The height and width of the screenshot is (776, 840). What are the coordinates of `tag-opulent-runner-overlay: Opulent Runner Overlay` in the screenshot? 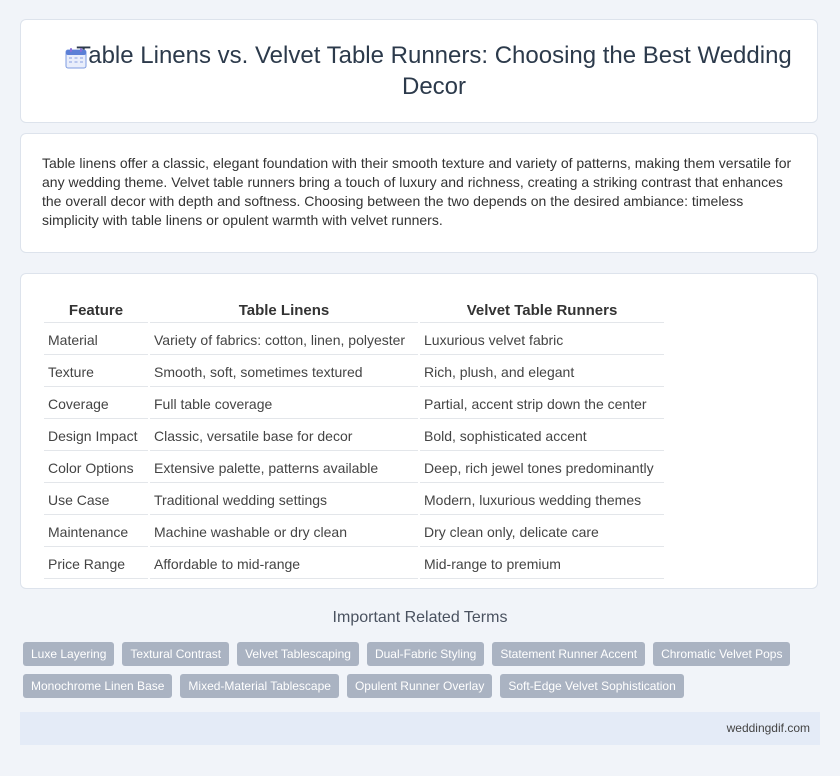 It's located at (419, 686).